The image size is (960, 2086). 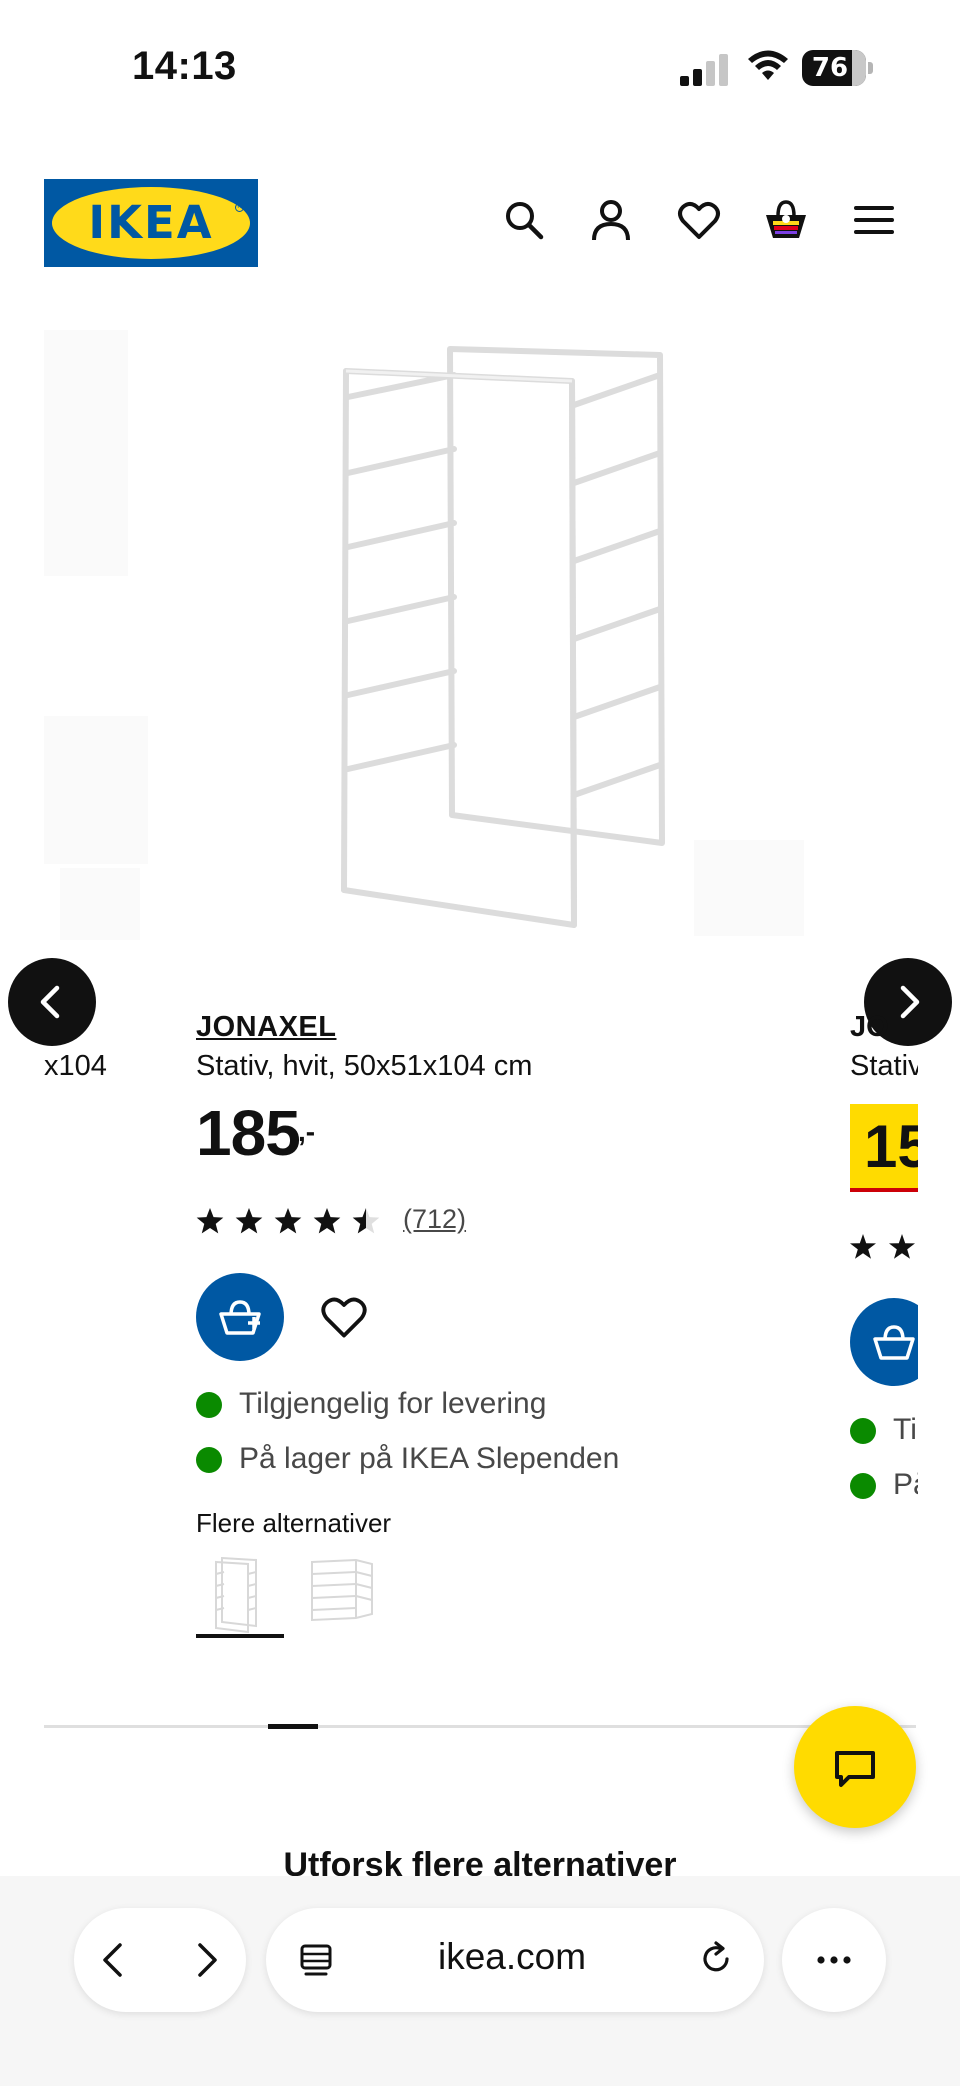 I want to click on product-price: 185, so click(x=248, y=1133).